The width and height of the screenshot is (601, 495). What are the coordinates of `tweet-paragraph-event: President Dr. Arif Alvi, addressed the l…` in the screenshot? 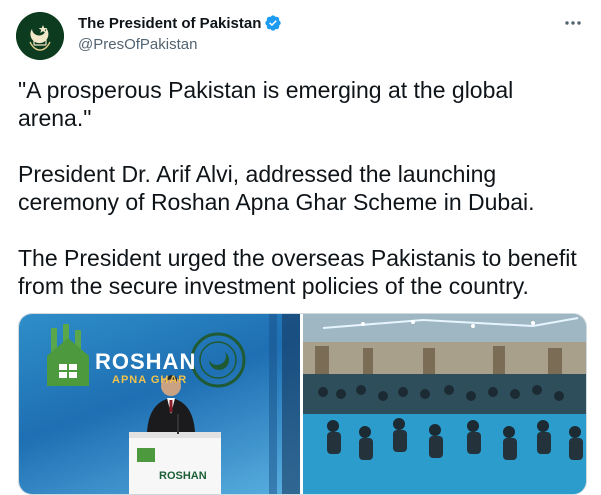 It's located at (276, 188).